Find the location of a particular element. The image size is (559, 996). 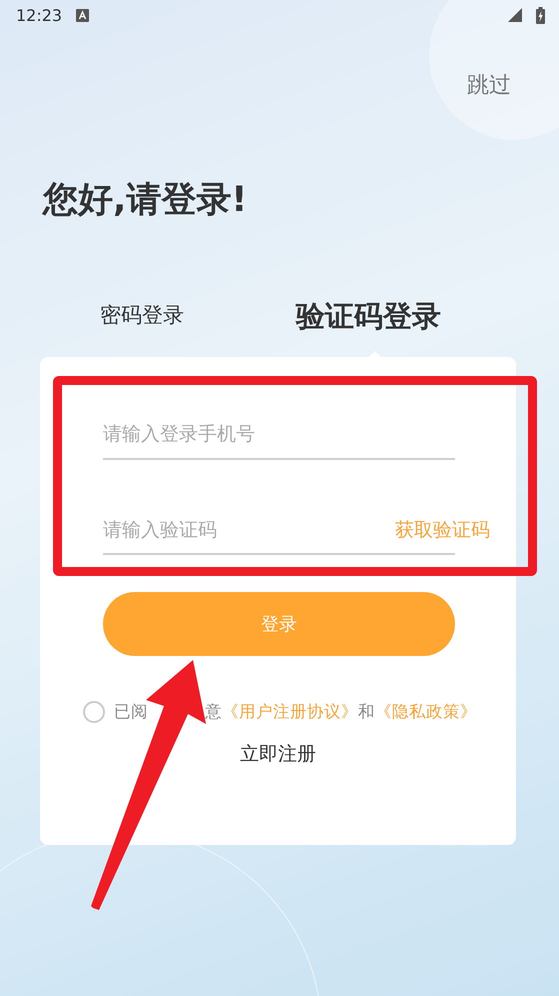

agreement-text: 意 is located at coordinates (213, 712).